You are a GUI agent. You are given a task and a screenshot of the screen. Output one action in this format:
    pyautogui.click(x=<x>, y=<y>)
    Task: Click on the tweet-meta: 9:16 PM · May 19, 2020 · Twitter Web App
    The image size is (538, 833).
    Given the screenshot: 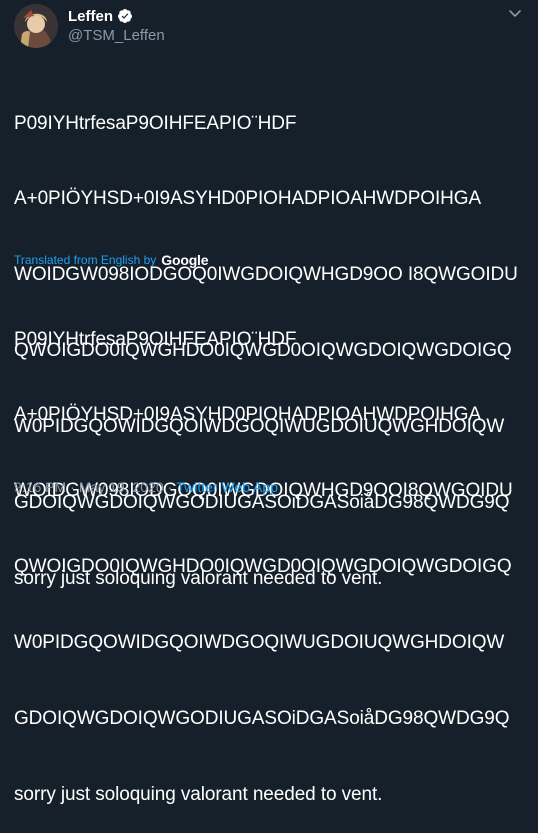 What is the action you would take?
    pyautogui.click(x=146, y=487)
    